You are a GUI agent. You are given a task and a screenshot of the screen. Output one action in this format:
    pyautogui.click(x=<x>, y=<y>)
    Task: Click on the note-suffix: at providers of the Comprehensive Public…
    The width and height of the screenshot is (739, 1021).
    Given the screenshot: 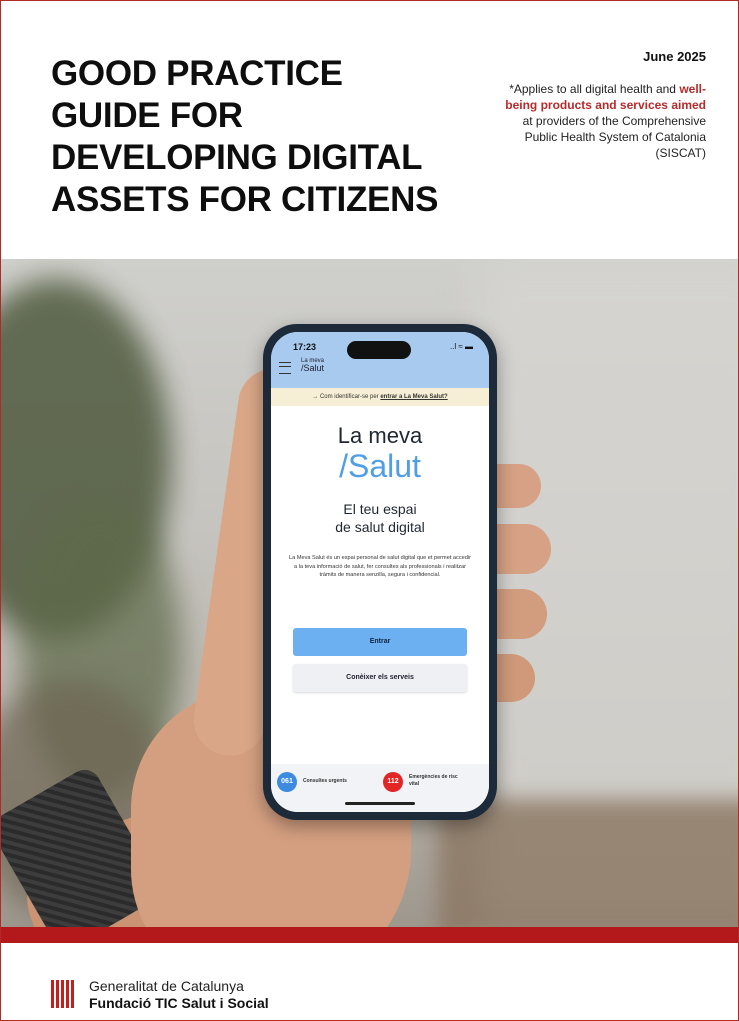 What is the action you would take?
    pyautogui.click(x=614, y=137)
    